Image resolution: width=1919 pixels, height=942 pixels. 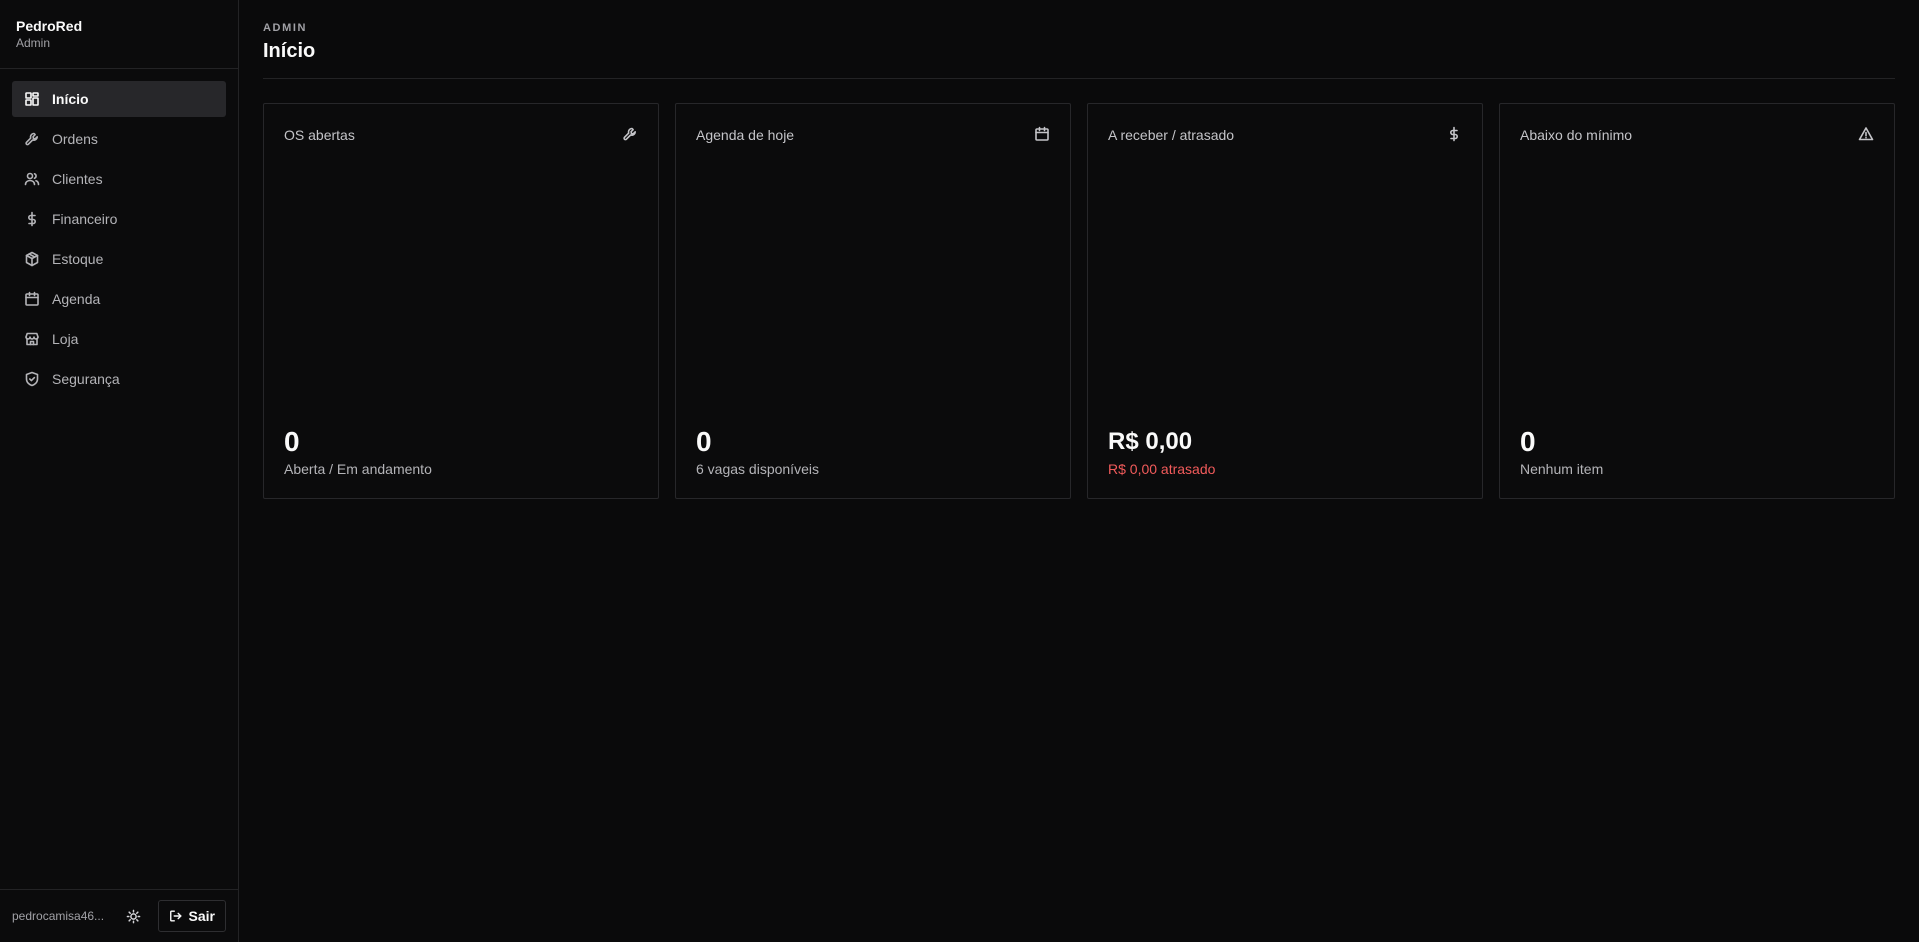 What do you see at coordinates (119, 339) in the screenshot?
I see `sidebar-item-loja: Loja` at bounding box center [119, 339].